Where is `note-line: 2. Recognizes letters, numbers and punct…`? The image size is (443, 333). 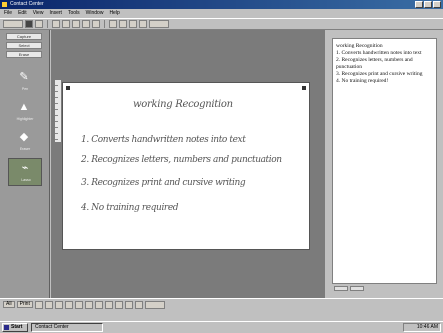
note-line: 2. Recognizes letters, numbers and punct… is located at coordinates (181, 160).